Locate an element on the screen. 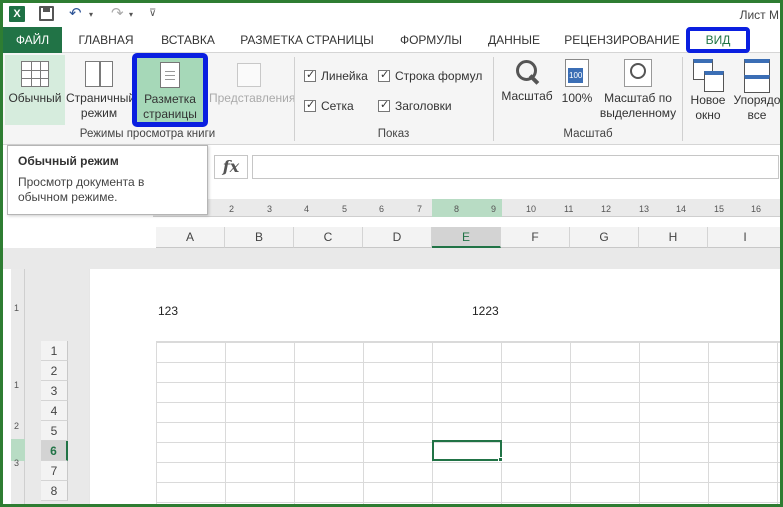  custom-views-icon is located at coordinates (249, 75).